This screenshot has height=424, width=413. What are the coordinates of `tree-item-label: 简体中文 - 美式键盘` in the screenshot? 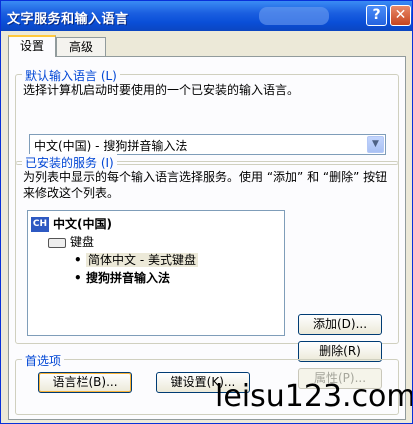 It's located at (142, 260).